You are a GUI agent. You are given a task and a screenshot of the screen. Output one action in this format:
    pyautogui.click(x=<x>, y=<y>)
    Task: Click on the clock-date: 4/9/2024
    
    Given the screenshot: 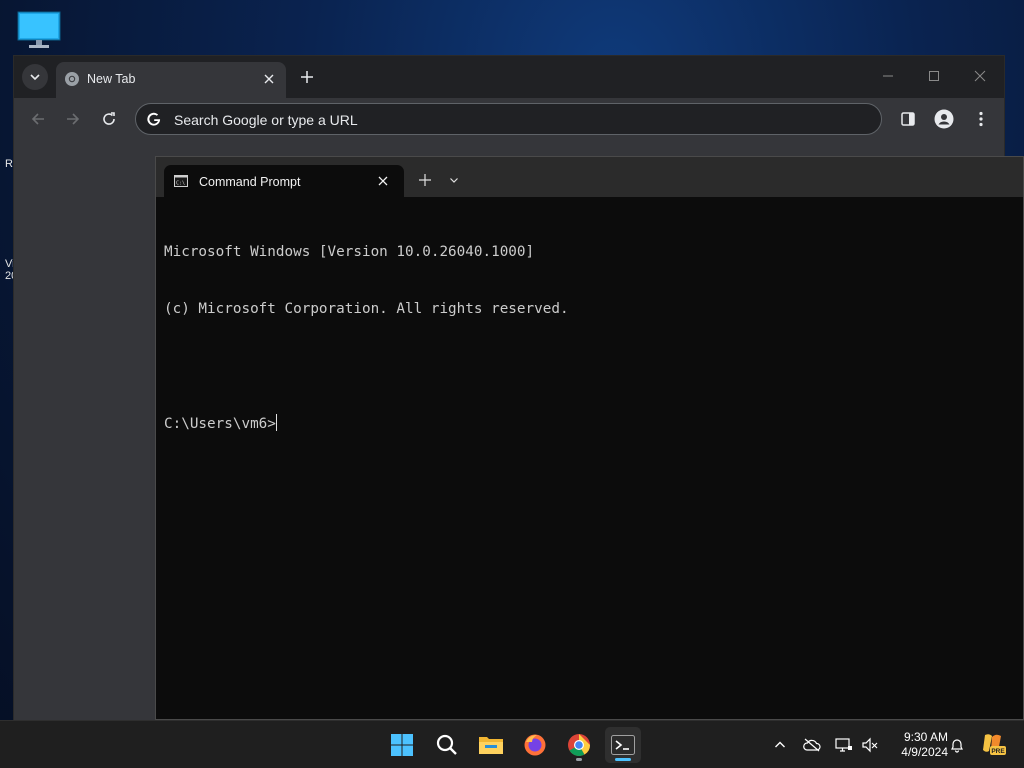 What is the action you would take?
    pyautogui.click(x=924, y=752)
    